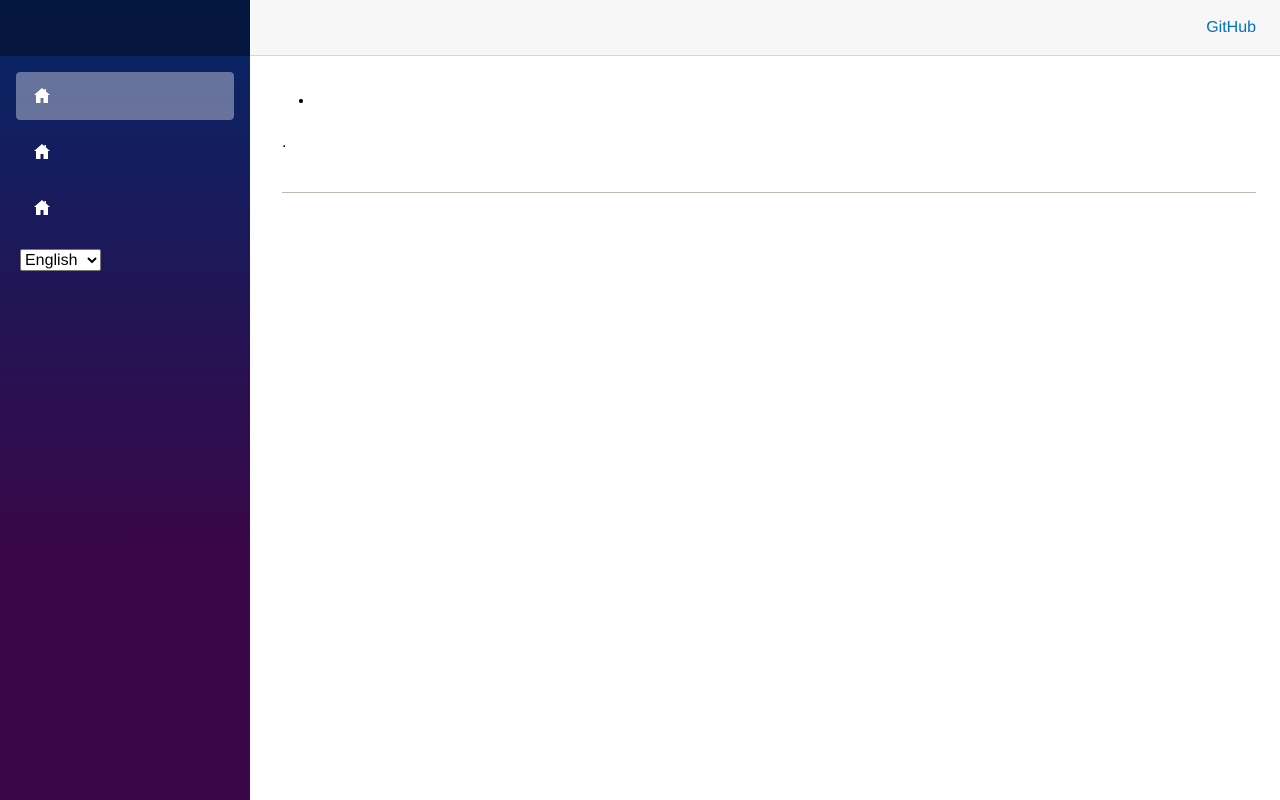  I want to click on language-select: English, so click(60, 260).